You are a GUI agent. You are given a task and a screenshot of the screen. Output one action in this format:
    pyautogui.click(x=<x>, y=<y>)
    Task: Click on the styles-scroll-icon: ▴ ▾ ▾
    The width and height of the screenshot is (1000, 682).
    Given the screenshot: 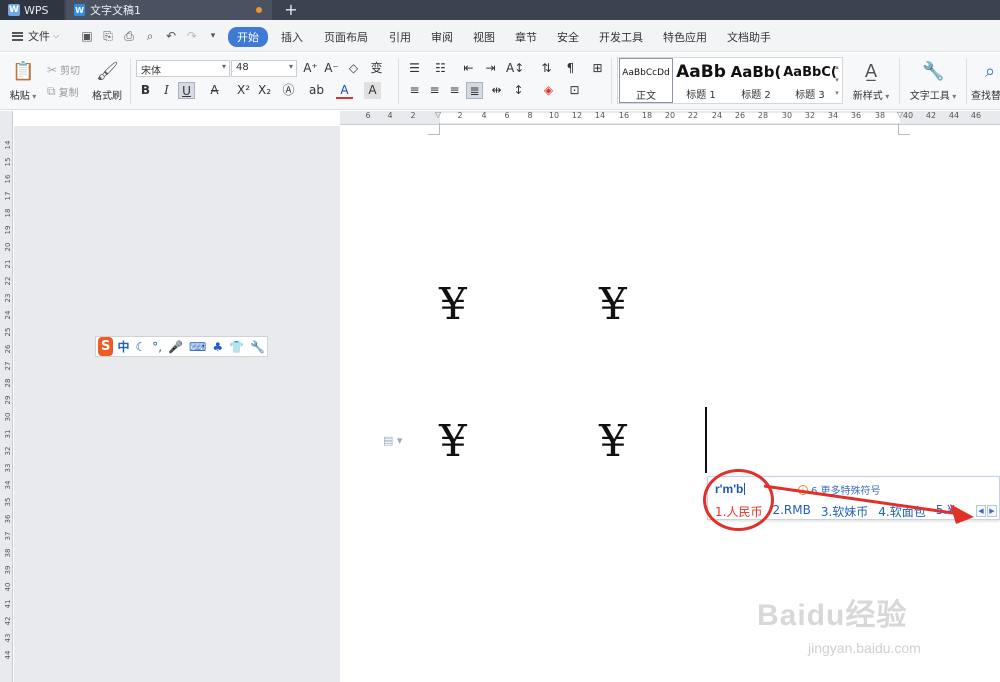 What is the action you would take?
    pyautogui.click(x=837, y=80)
    